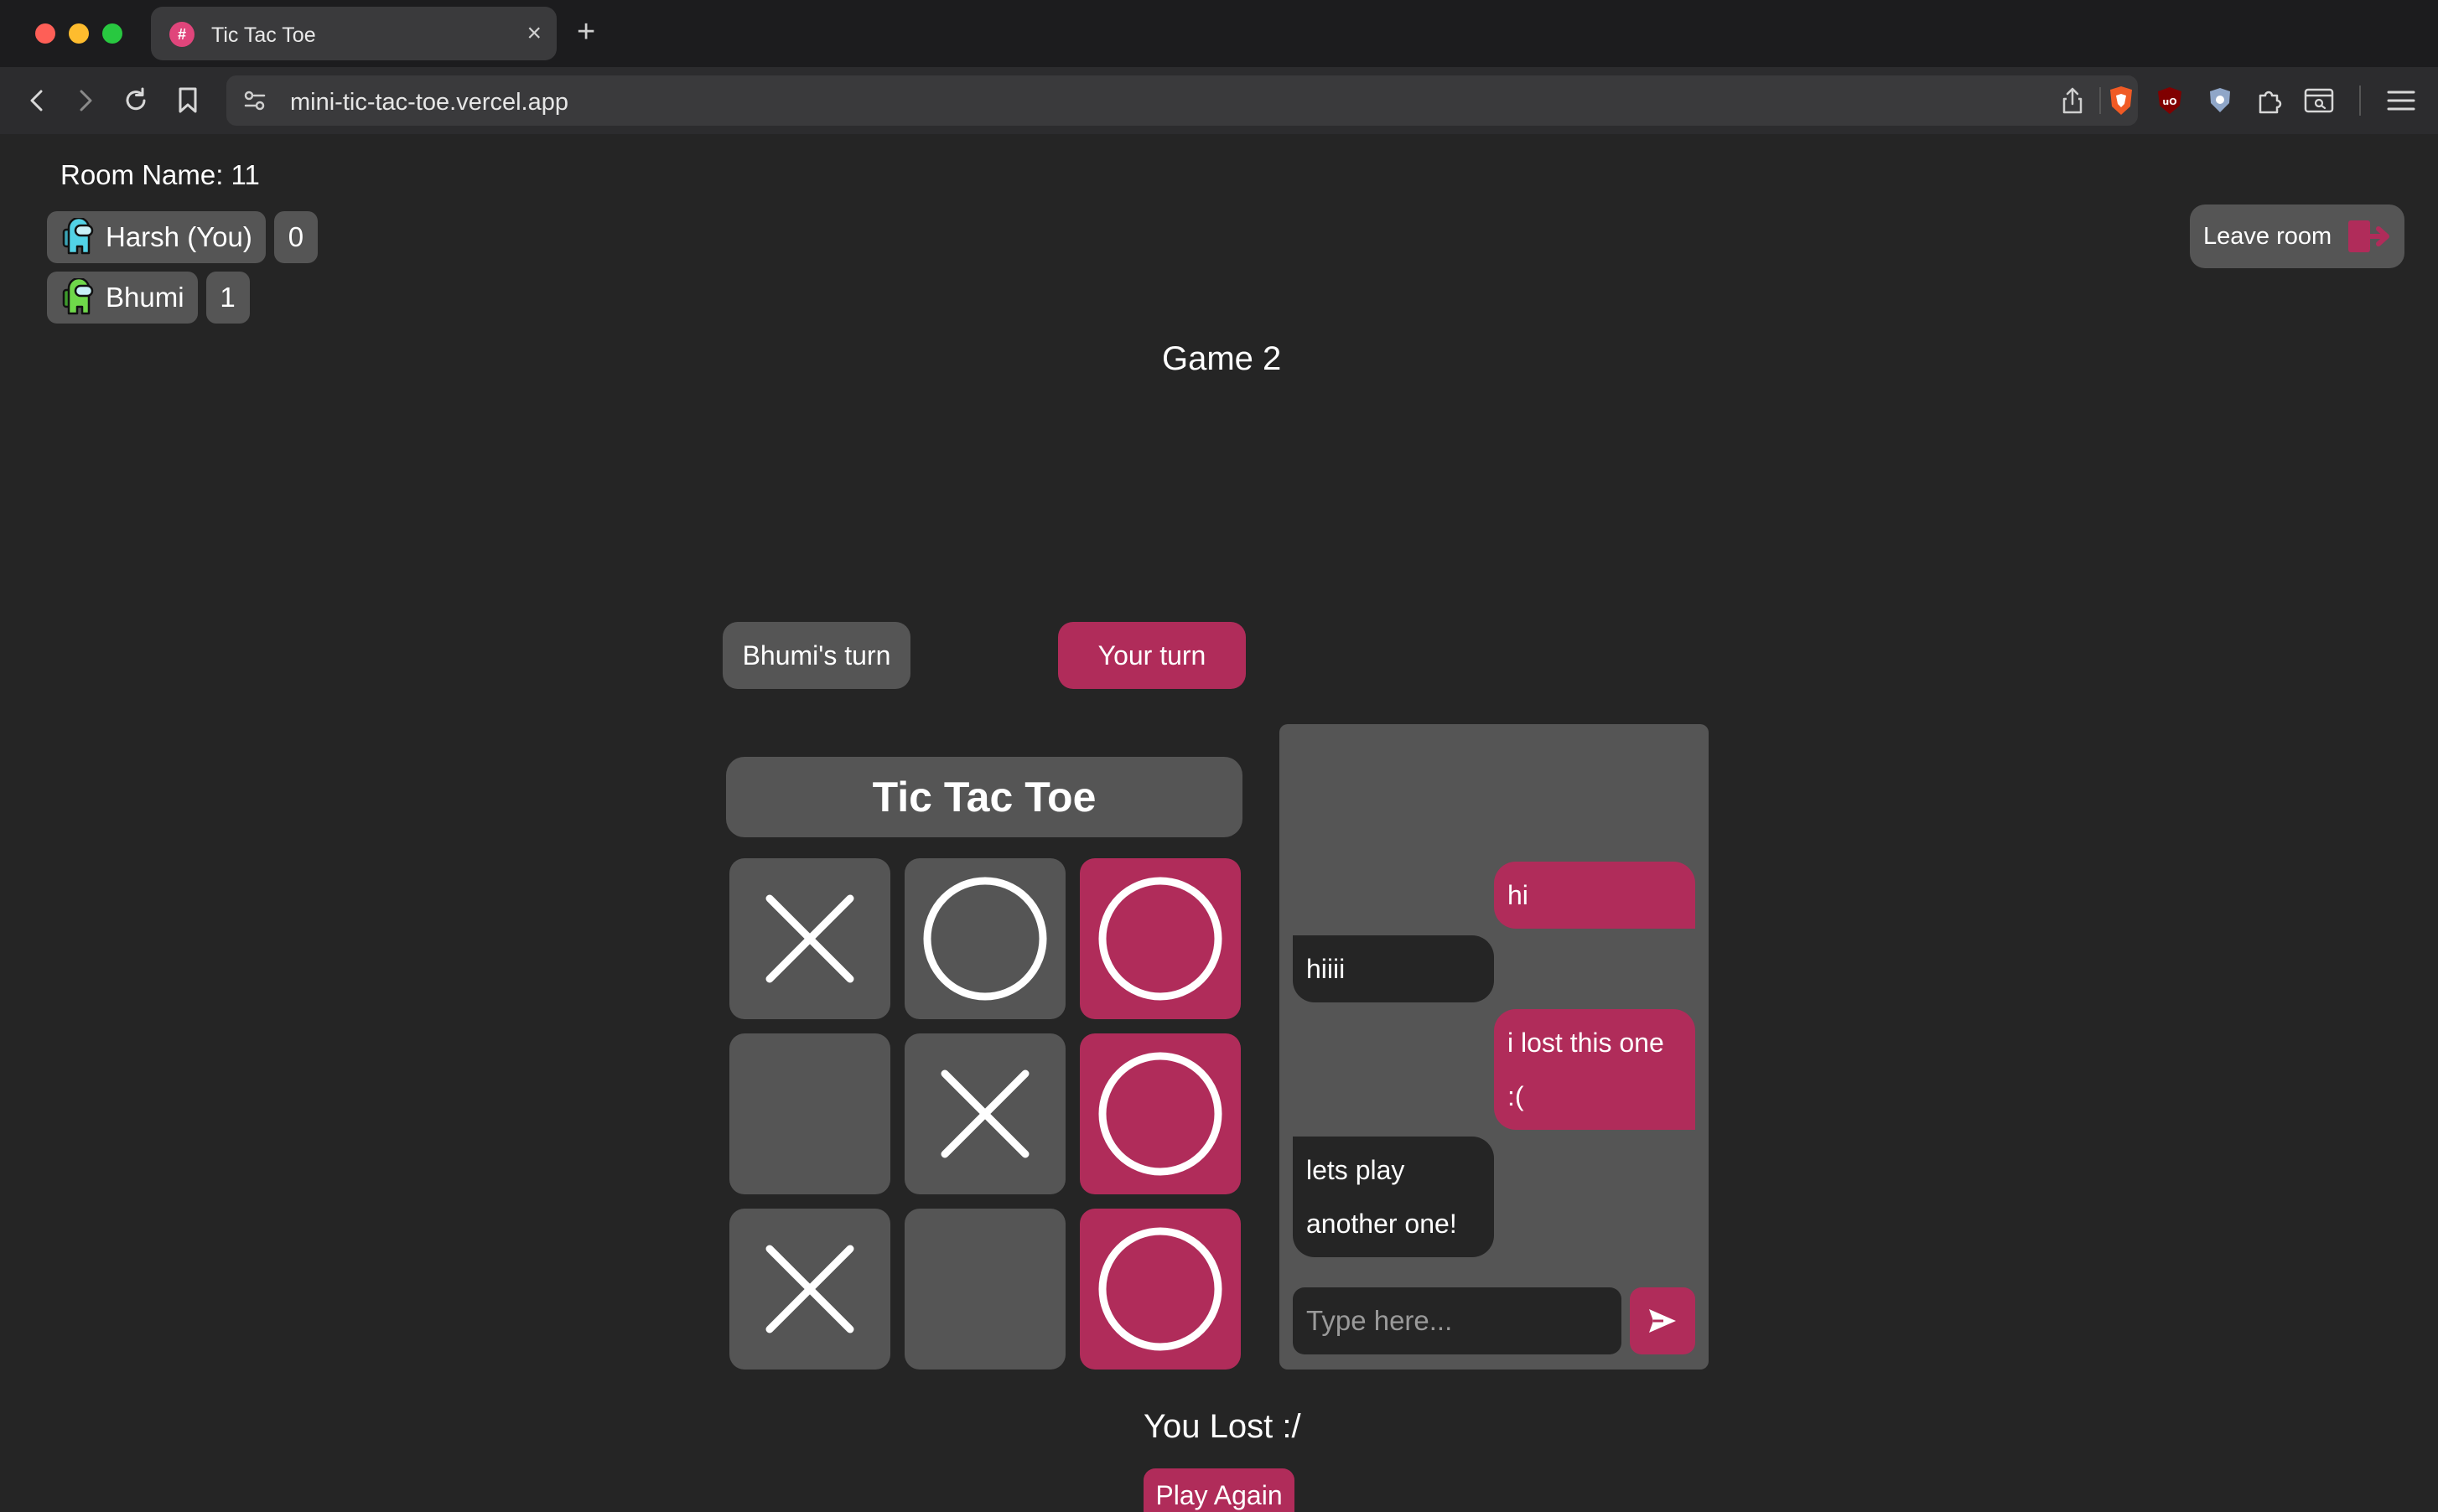 The image size is (2438, 1512). What do you see at coordinates (1326, 969) in the screenshot?
I see `chat-message-text: hiiii` at bounding box center [1326, 969].